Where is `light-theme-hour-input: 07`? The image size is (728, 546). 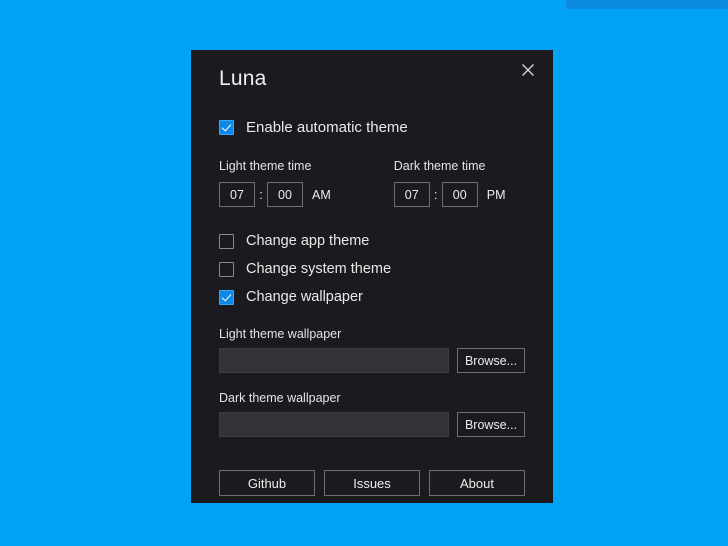 light-theme-hour-input: 07 is located at coordinates (237, 194).